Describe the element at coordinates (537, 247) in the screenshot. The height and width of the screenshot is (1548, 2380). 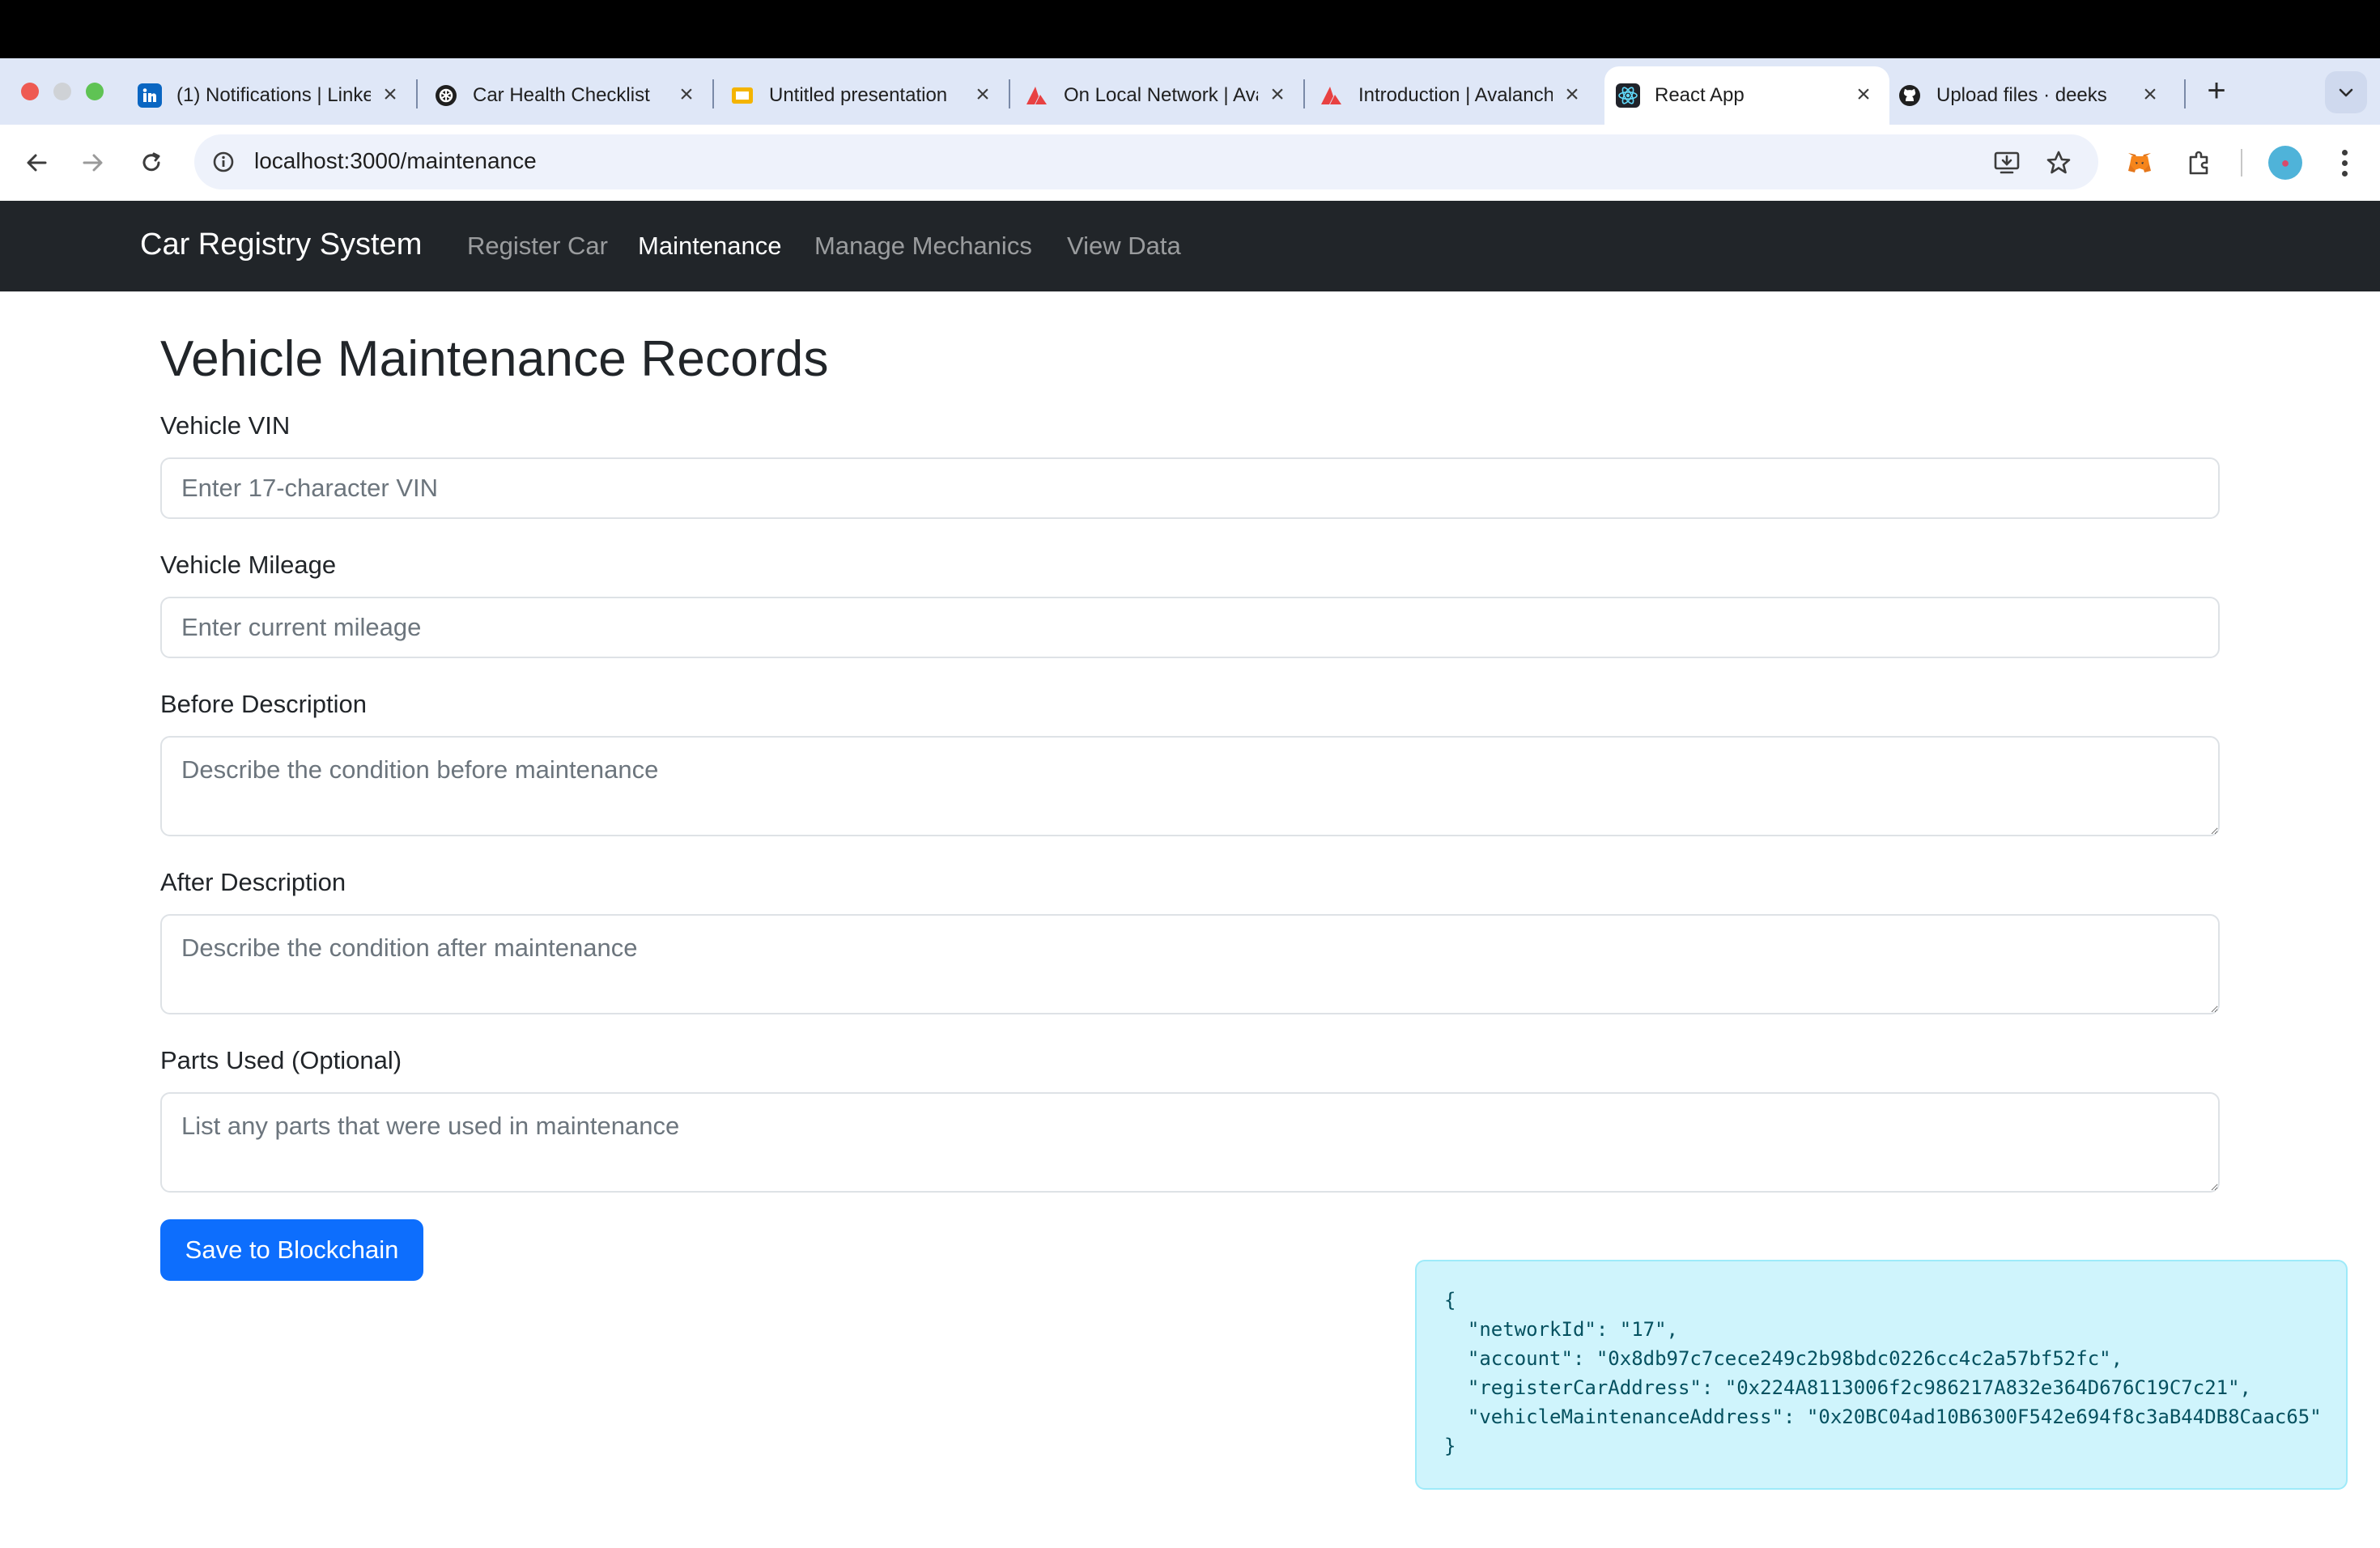
I see `nav-link-register-car: Register Car` at that location.